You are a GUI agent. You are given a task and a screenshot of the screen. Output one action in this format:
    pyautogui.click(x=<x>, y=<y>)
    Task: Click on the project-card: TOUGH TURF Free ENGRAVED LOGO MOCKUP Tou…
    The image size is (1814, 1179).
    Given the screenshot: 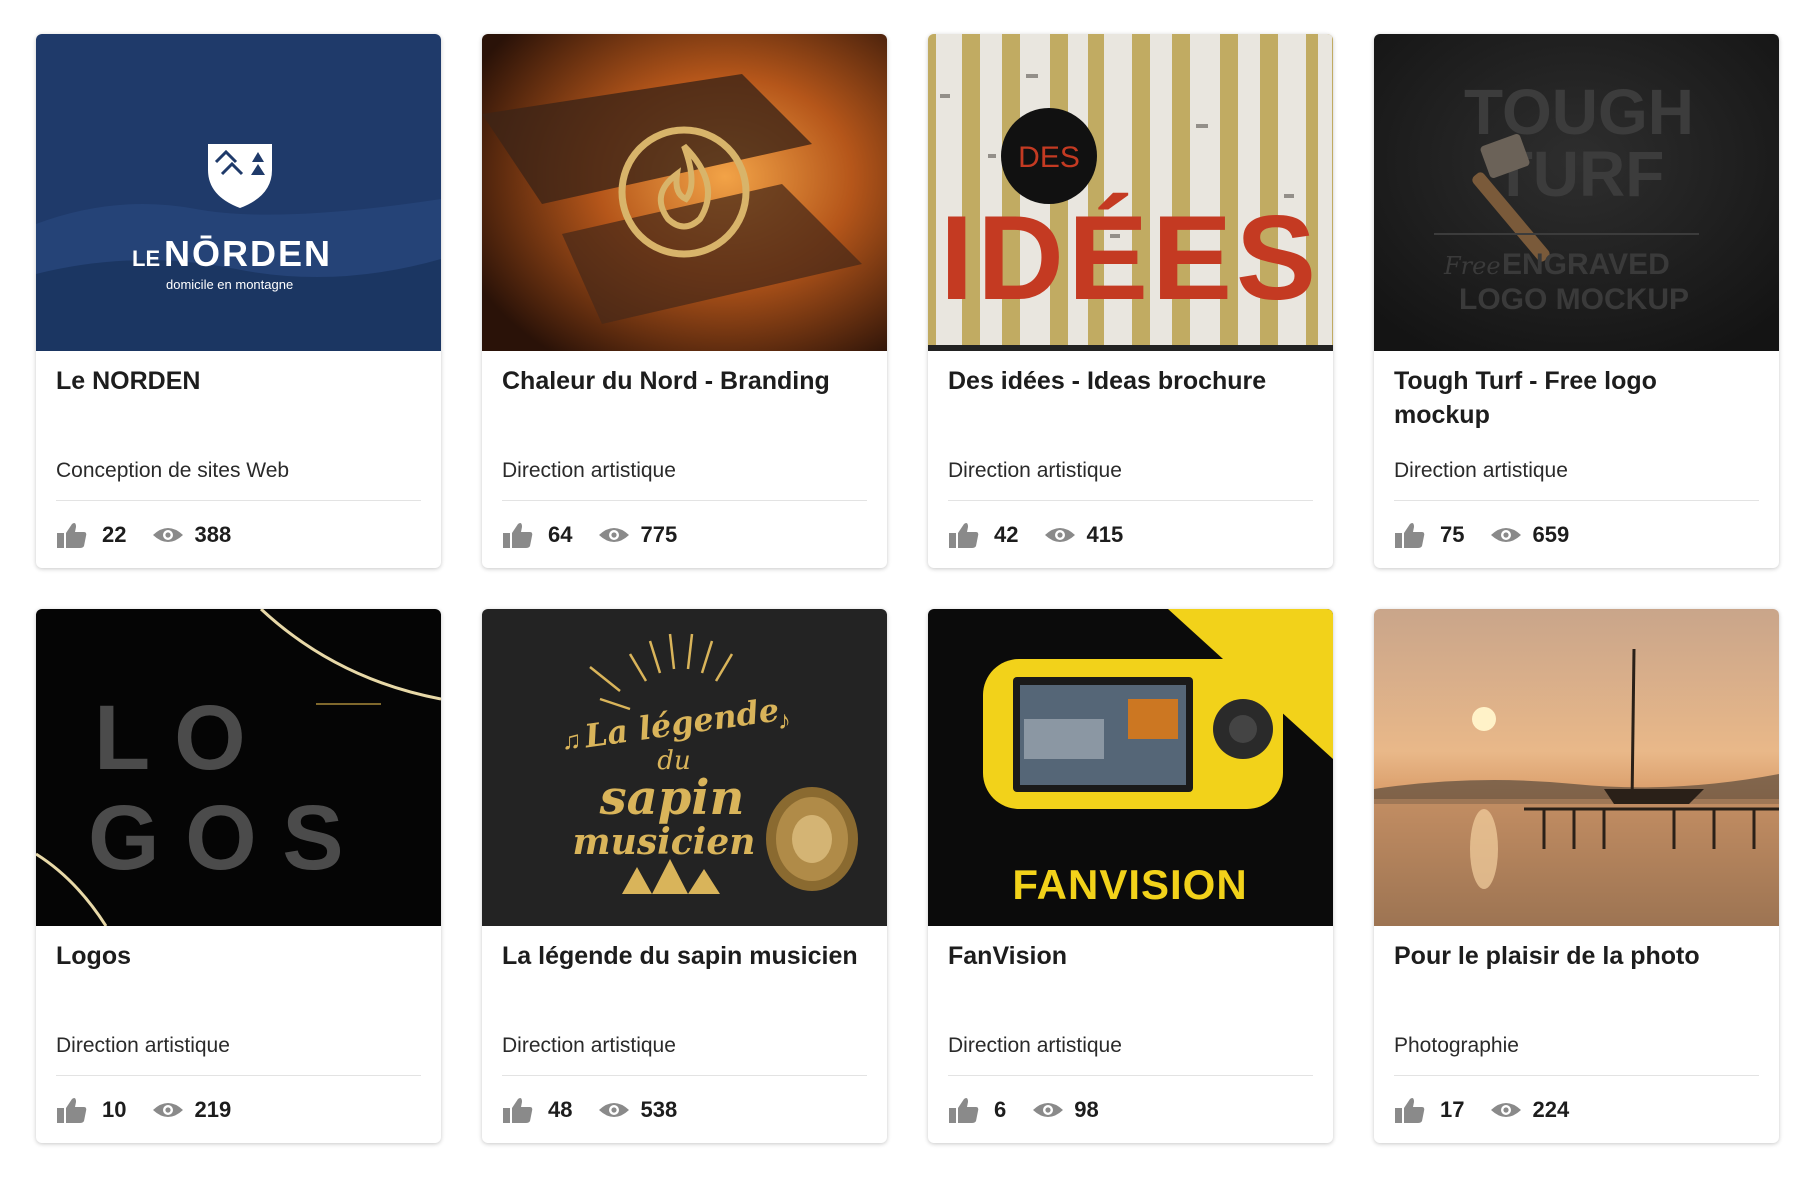 What is the action you would take?
    pyautogui.click(x=1576, y=301)
    